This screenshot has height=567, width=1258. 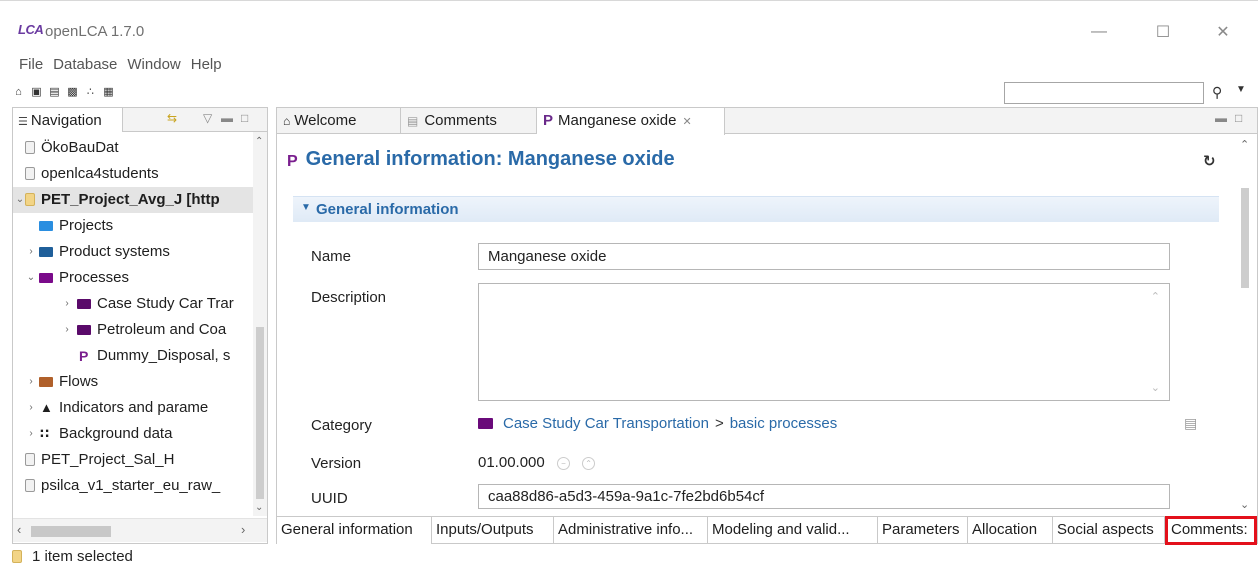 What do you see at coordinates (18, 92) in the screenshot?
I see `home-icon: ⌂` at bounding box center [18, 92].